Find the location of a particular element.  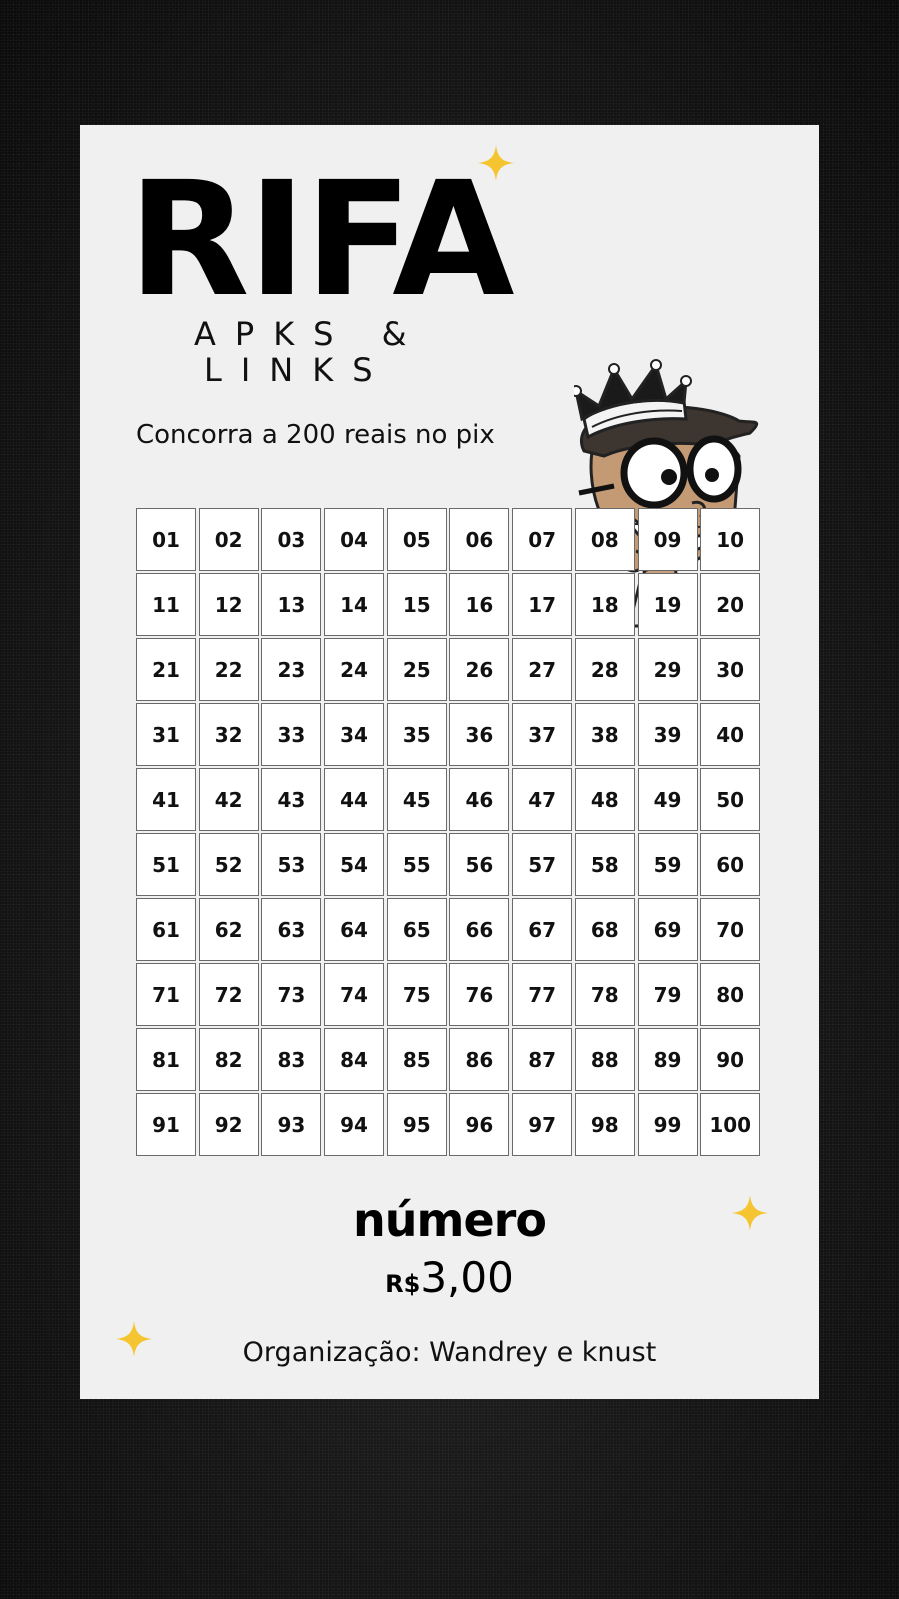

raffle-number-cell: 23 is located at coordinates (291, 669).